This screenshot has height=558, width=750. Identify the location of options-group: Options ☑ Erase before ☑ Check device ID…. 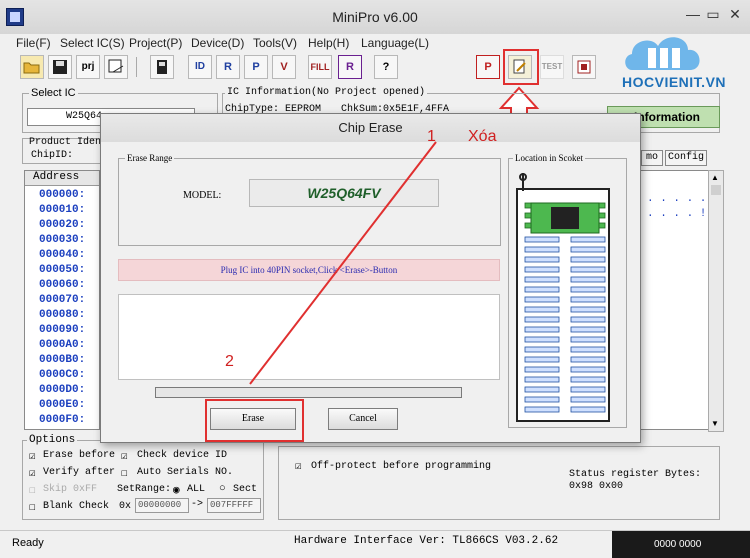
(143, 477).